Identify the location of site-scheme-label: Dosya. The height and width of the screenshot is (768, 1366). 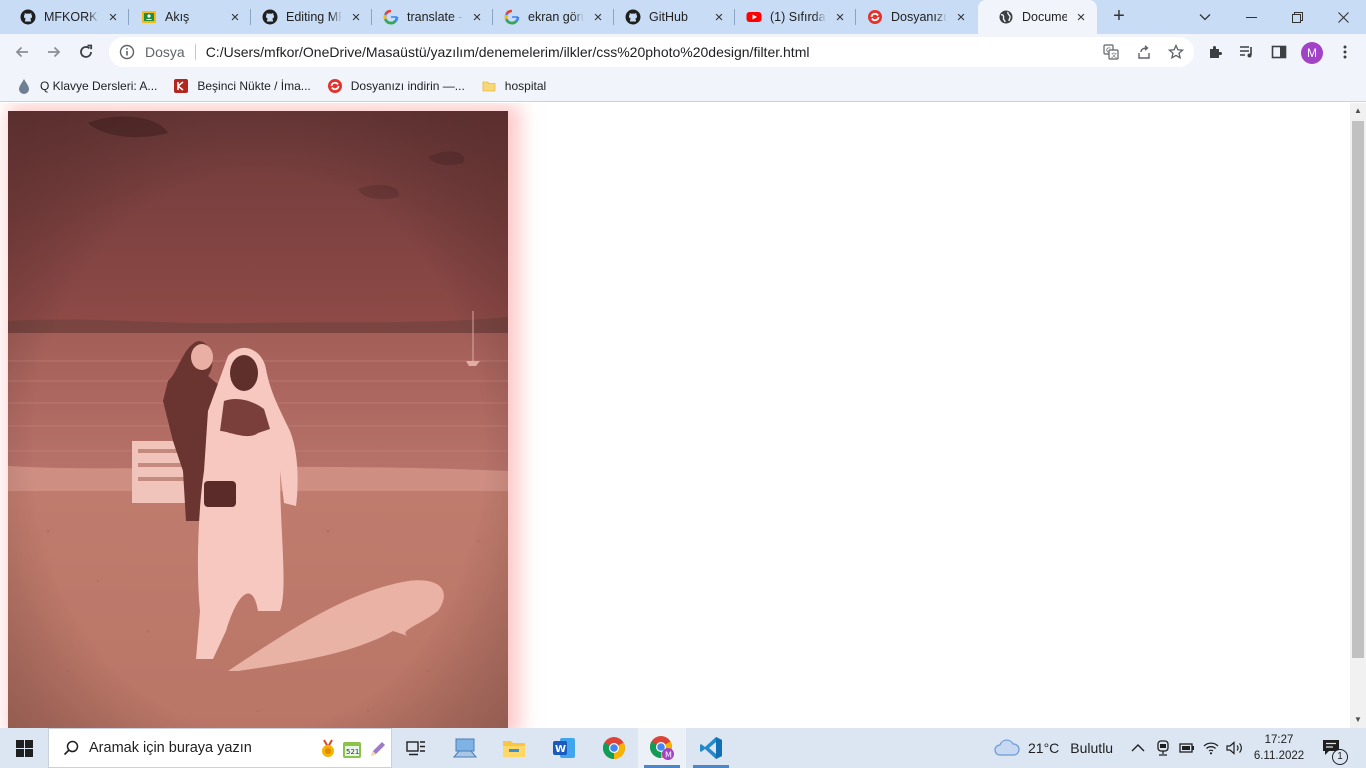
(165, 52).